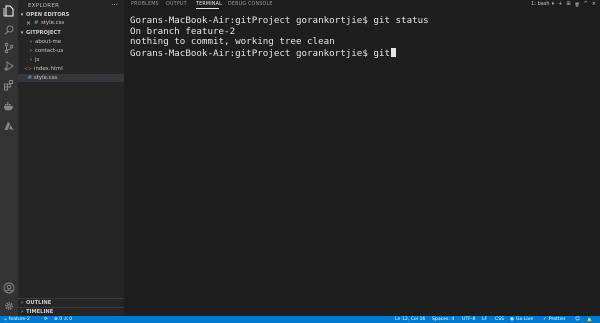 This screenshot has width=600, height=323. I want to click on file-label: index.html, so click(48, 69).